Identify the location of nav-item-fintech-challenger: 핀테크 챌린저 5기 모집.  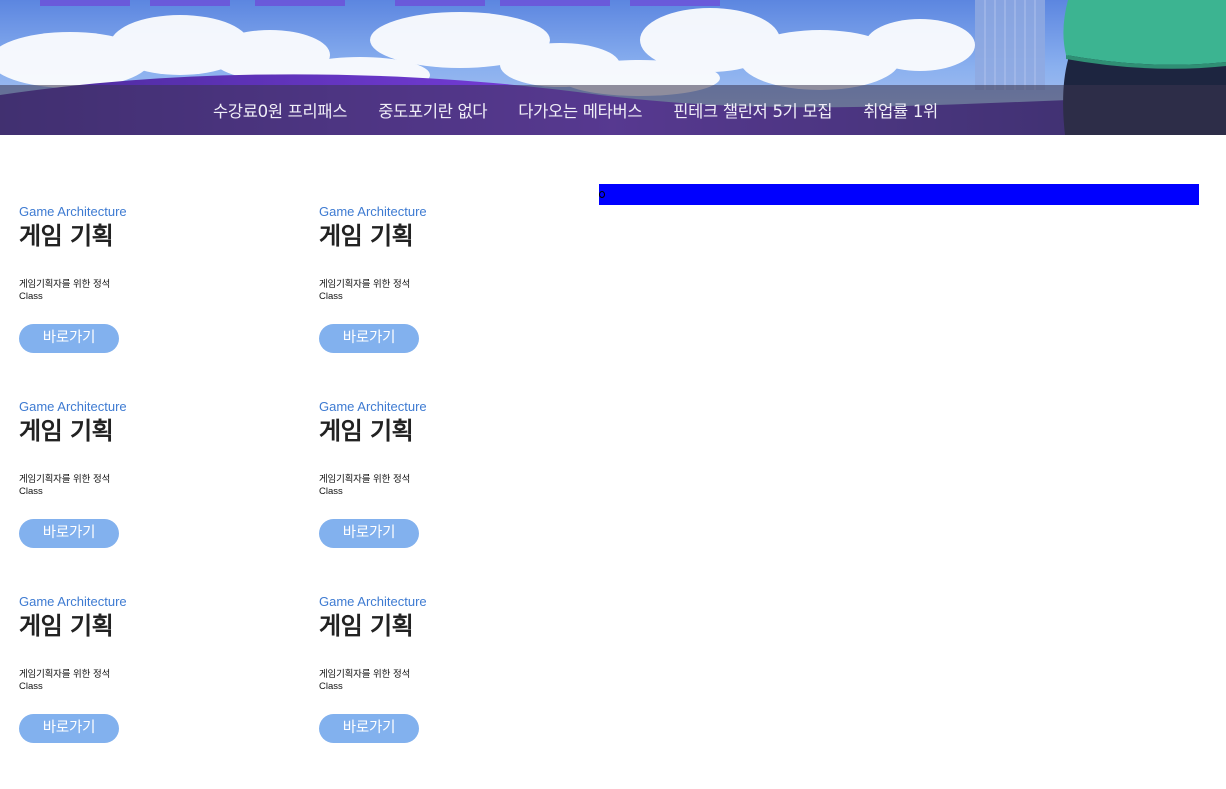
(752, 110).